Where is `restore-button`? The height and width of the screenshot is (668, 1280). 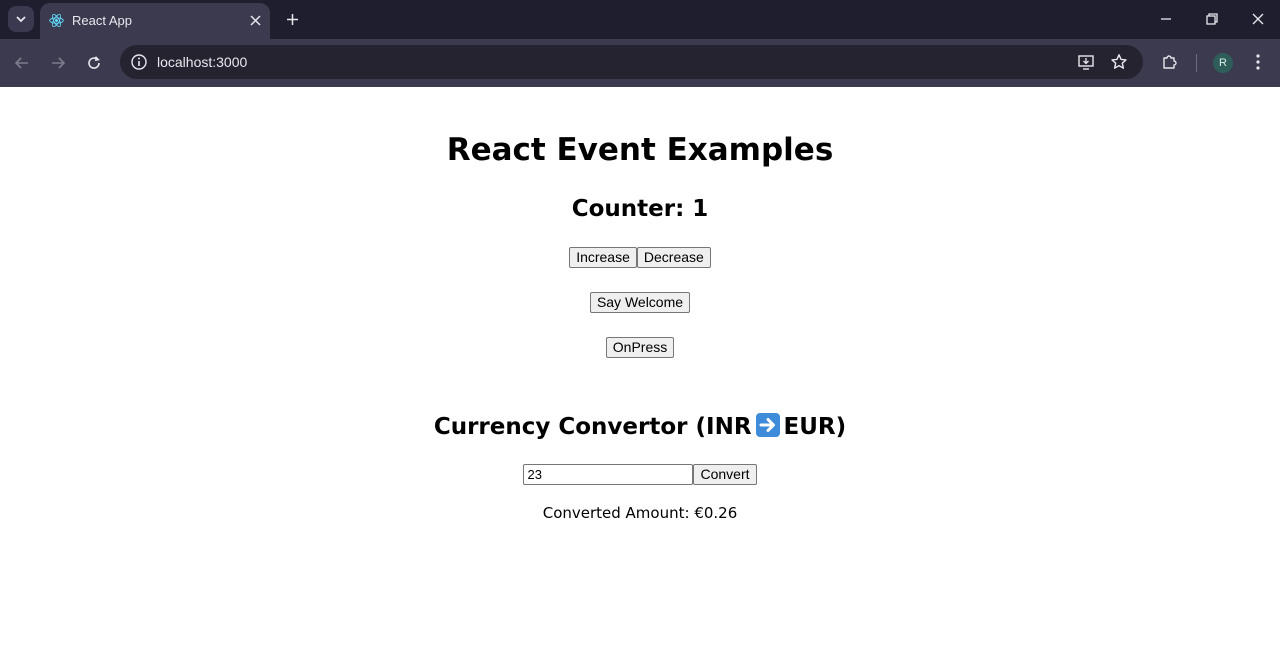 restore-button is located at coordinates (1212, 19).